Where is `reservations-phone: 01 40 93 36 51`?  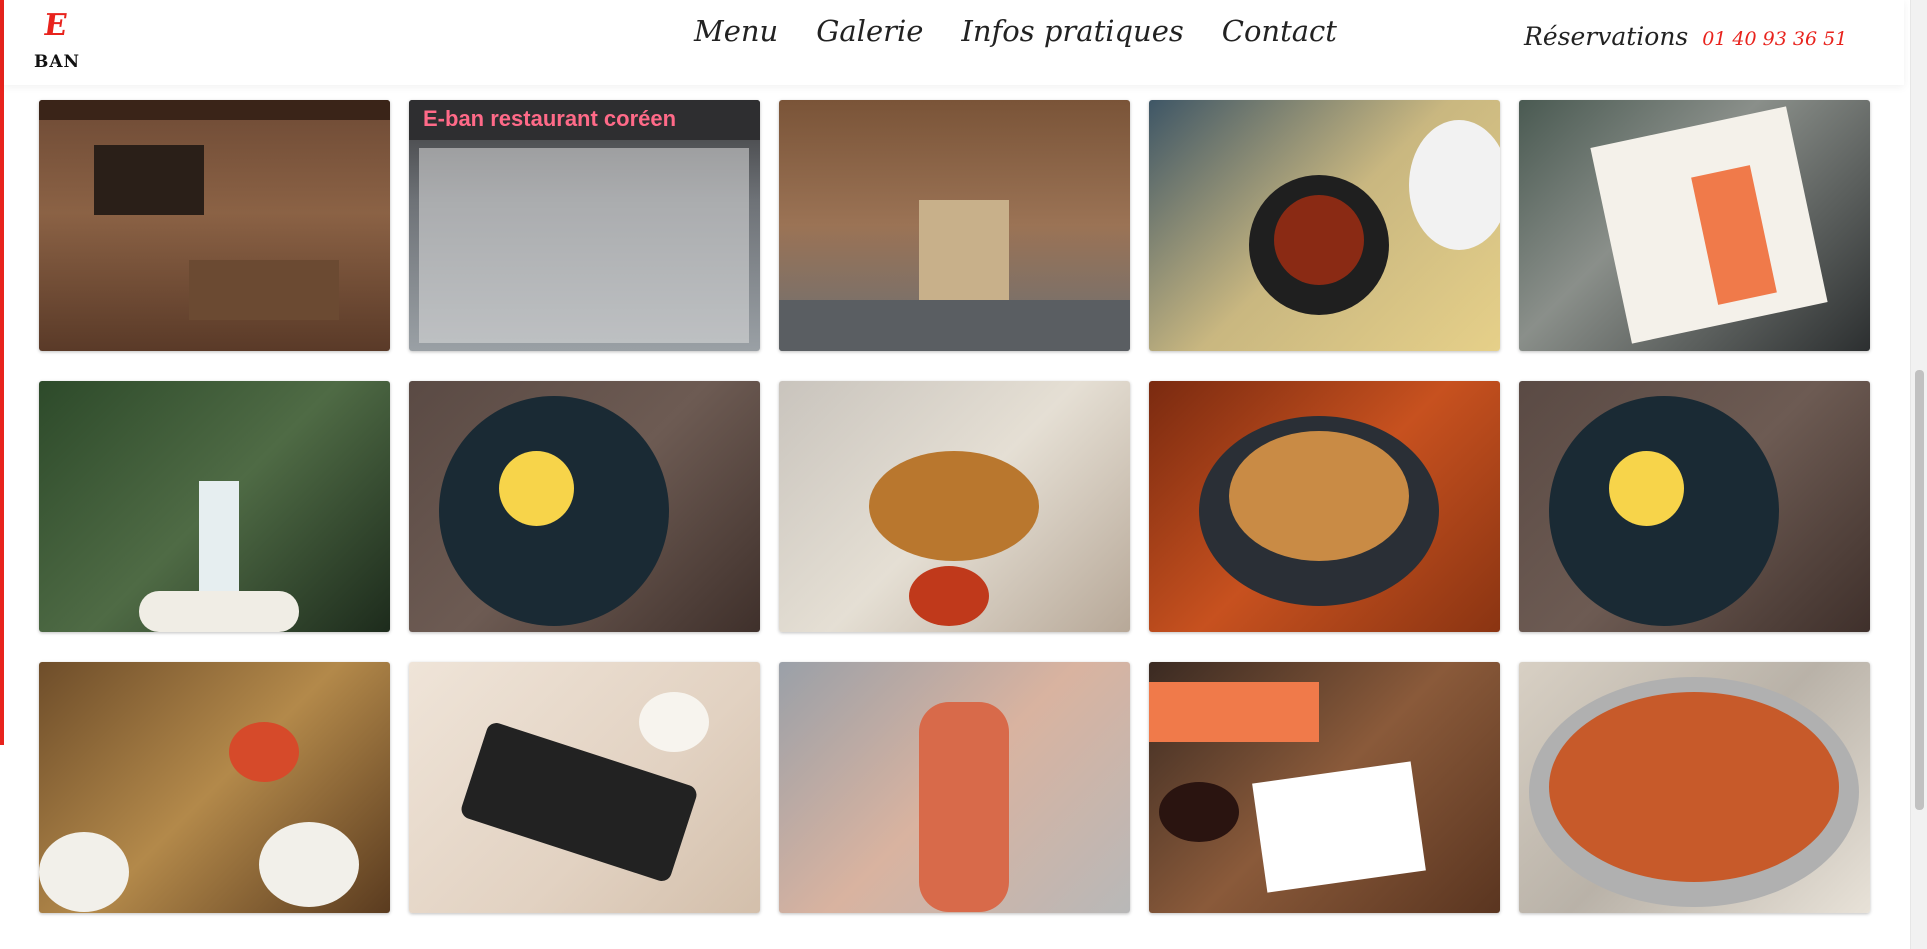
reservations-phone: 01 40 93 36 51 is located at coordinates (1774, 39).